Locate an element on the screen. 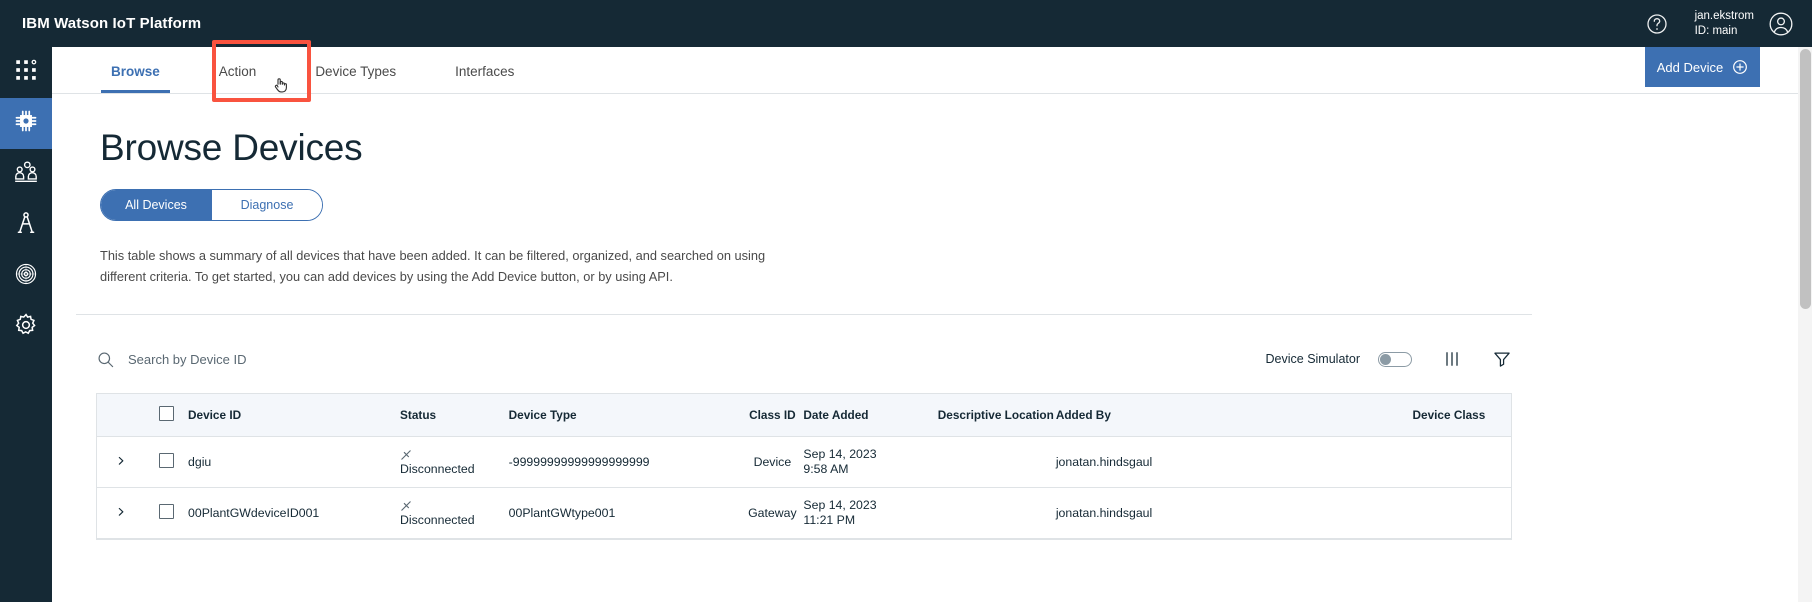 The width and height of the screenshot is (1812, 602). users-icon is located at coordinates (26, 174).